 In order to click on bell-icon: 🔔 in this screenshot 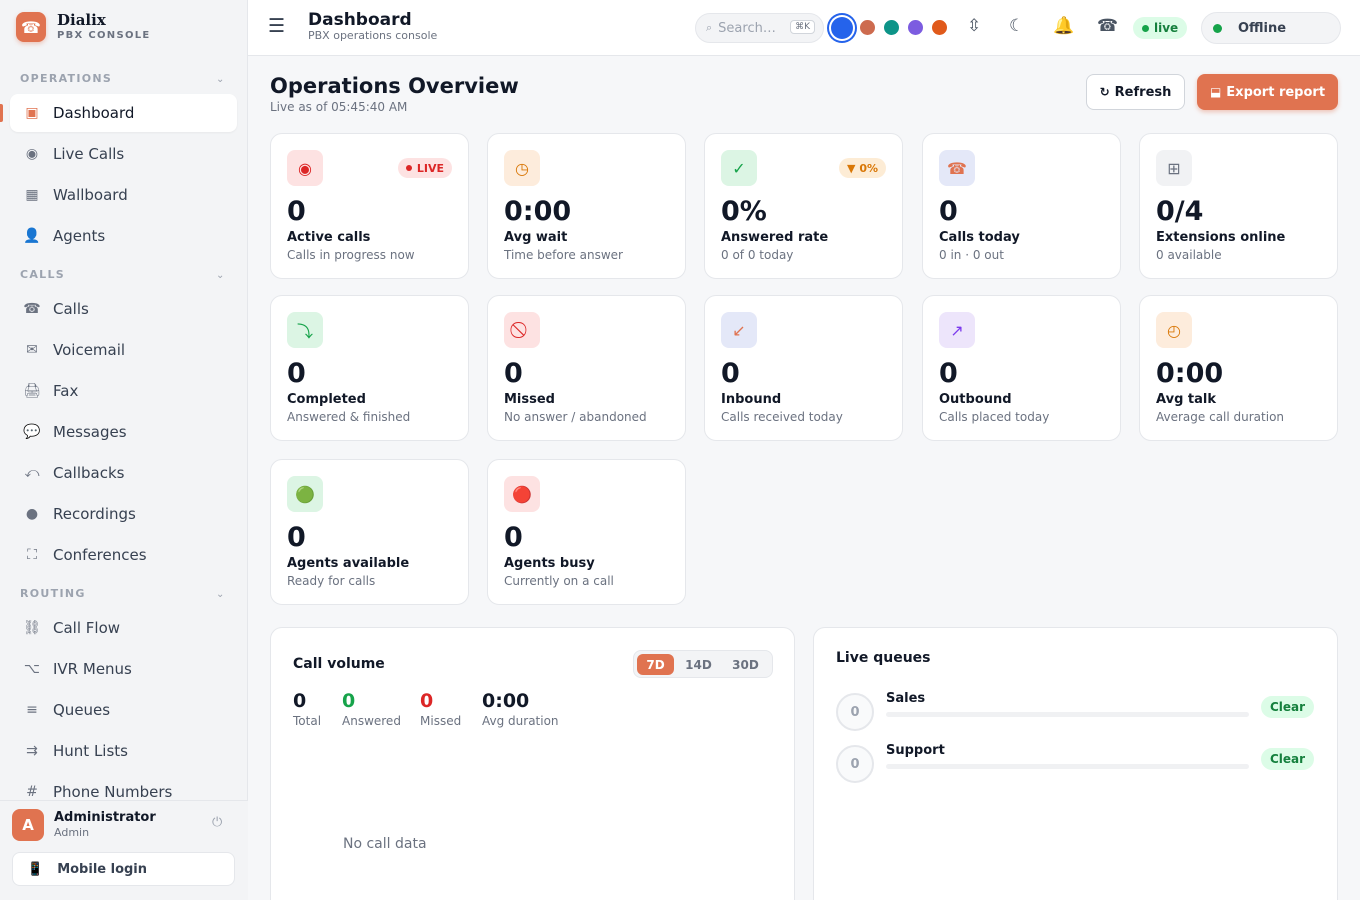, I will do `click(1063, 26)`.